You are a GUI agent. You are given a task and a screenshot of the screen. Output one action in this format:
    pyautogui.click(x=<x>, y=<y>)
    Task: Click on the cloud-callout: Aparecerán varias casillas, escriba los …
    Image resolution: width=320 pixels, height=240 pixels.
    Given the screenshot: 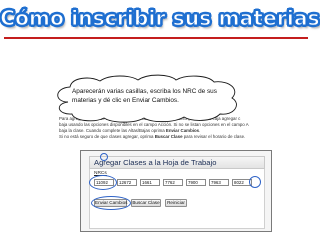 What is the action you would take?
    pyautogui.click(x=148, y=99)
    